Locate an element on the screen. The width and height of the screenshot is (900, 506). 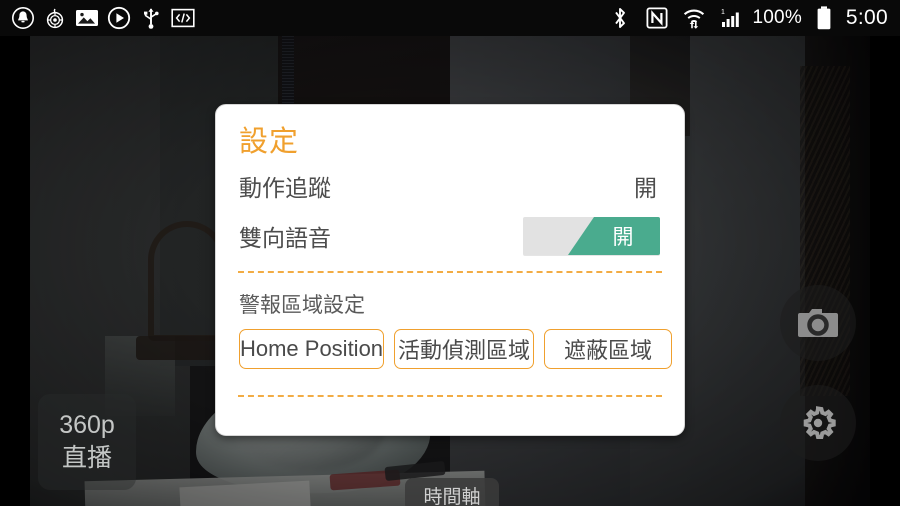
camera-icon is located at coordinates (818, 323).